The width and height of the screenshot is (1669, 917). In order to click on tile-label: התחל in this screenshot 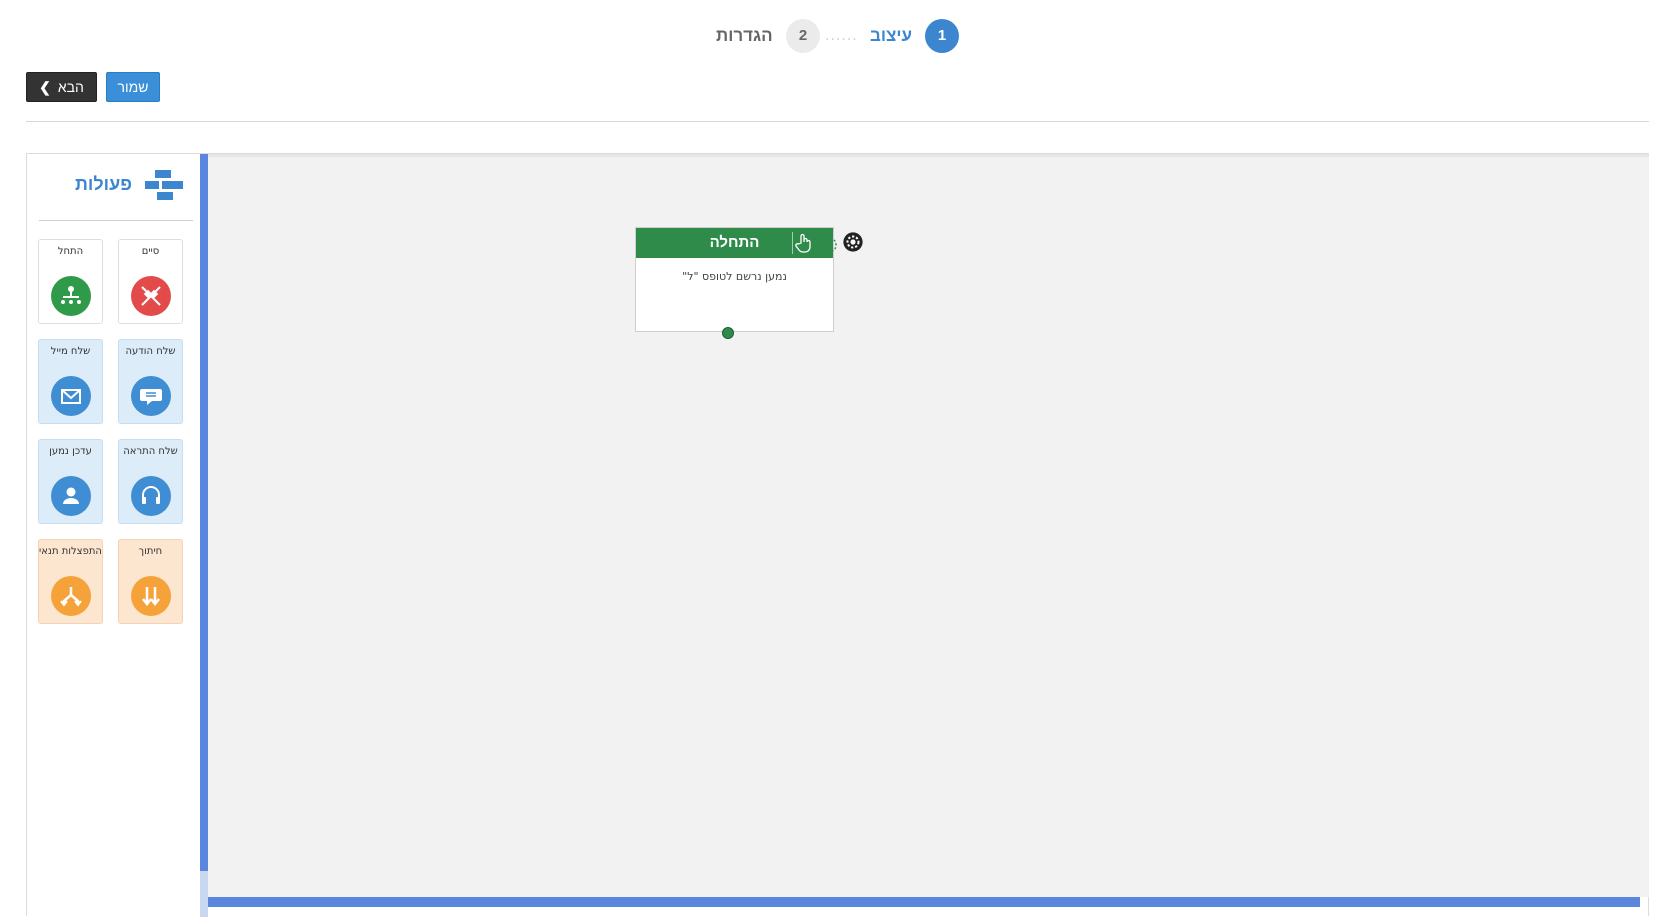, I will do `click(70, 251)`.